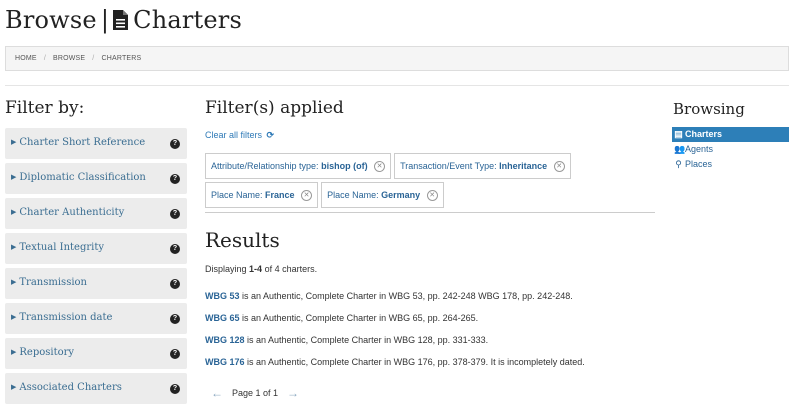 This screenshot has height=413, width=800. Describe the element at coordinates (730, 134) in the screenshot. I see `browse-nav-charters: ▤ Charters` at that location.